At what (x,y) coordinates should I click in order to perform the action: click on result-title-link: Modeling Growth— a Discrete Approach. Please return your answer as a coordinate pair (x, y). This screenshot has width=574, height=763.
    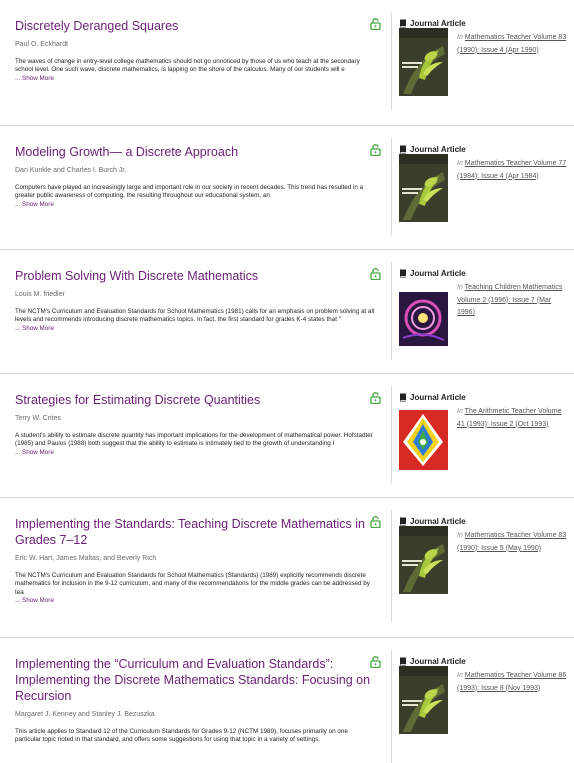
    Looking at the image, I should click on (199, 152).